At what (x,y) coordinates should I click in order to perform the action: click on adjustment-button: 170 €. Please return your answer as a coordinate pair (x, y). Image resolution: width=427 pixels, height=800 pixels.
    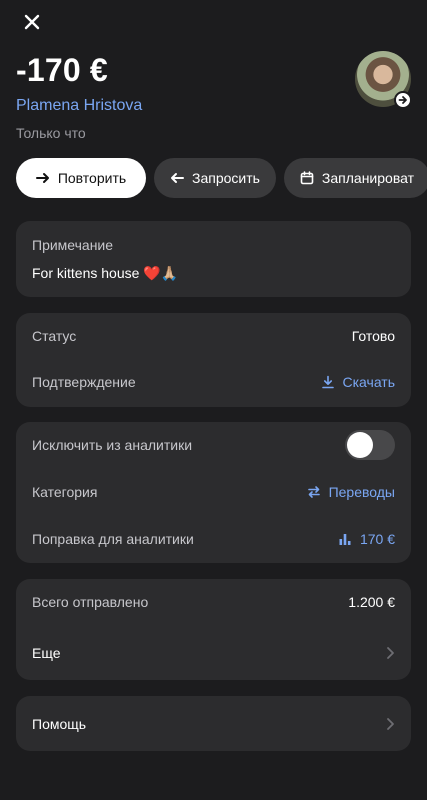
    Looking at the image, I should click on (366, 539).